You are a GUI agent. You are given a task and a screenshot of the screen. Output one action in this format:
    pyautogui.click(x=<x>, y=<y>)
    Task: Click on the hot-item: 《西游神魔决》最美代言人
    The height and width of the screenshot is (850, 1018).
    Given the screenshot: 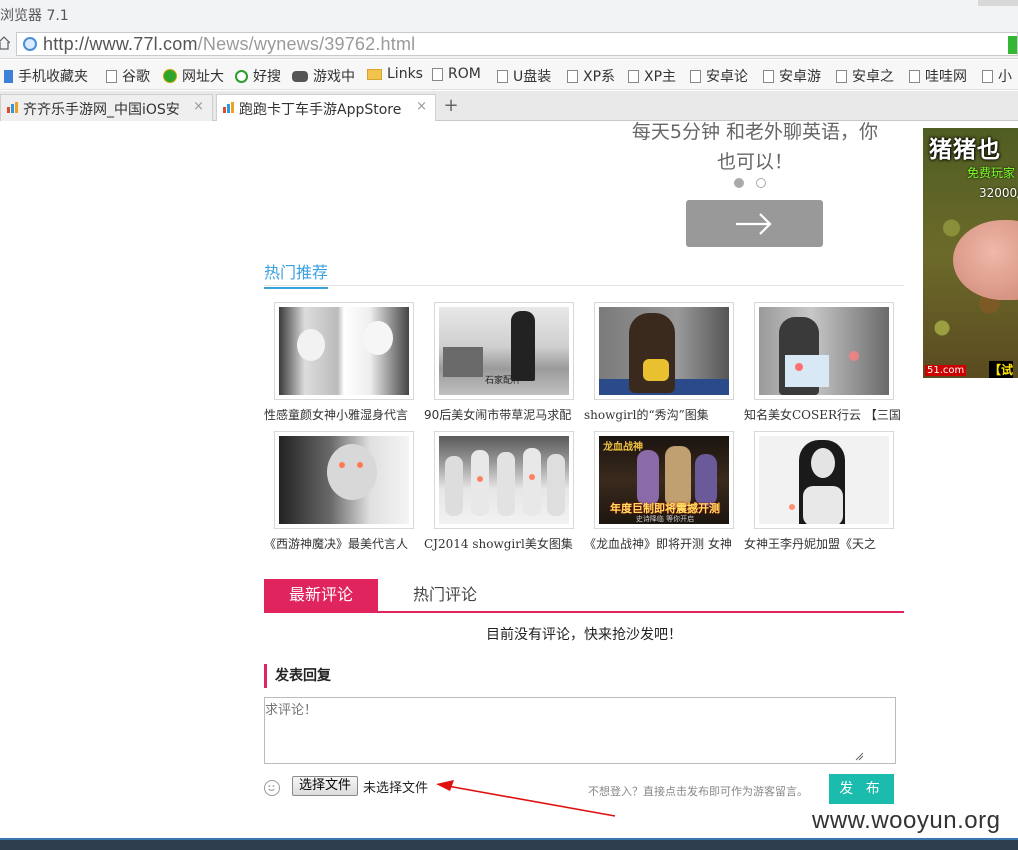 What is the action you would take?
    pyautogui.click(x=344, y=491)
    